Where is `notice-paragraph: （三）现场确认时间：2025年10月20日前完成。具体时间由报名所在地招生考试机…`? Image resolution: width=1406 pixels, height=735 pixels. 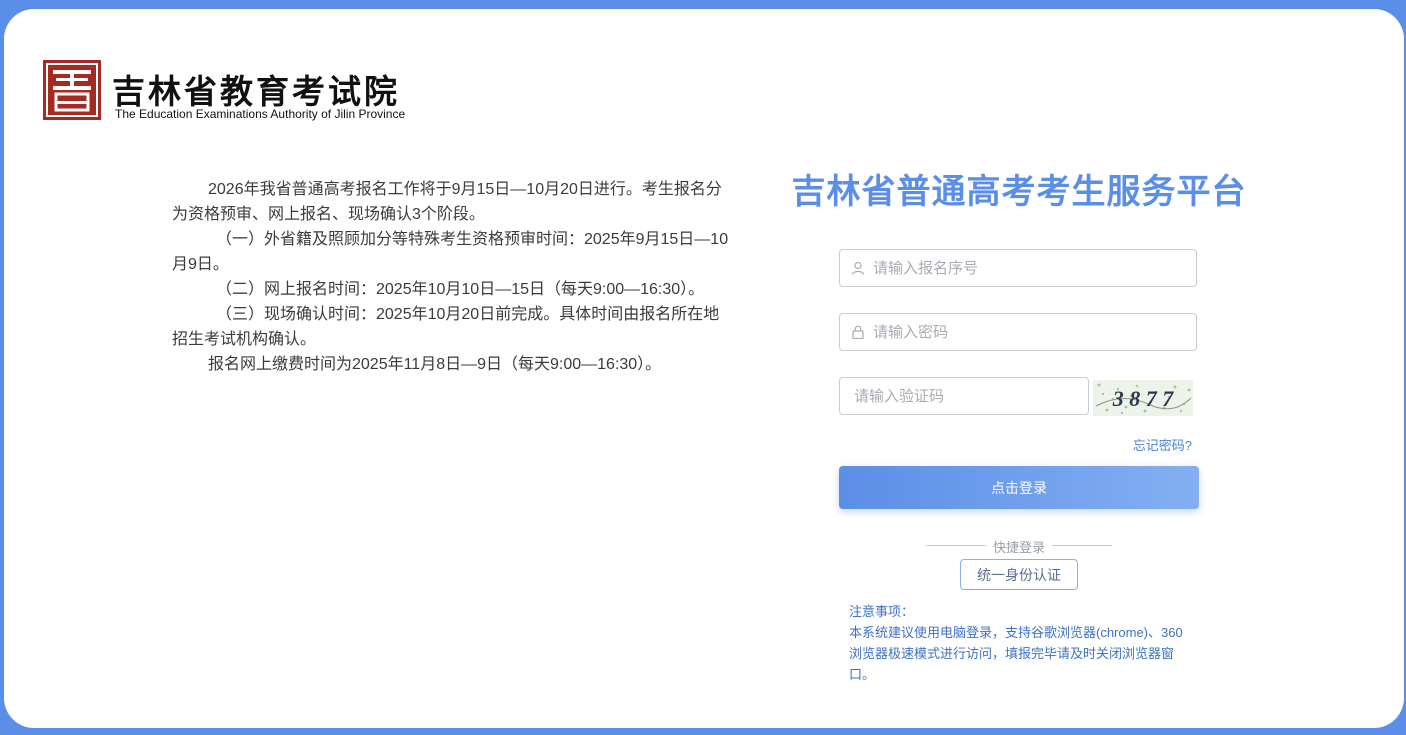 notice-paragraph: （三）现场确认时间：2025年10月20日前完成。具体时间由报名所在地招生考试机… is located at coordinates (446, 327).